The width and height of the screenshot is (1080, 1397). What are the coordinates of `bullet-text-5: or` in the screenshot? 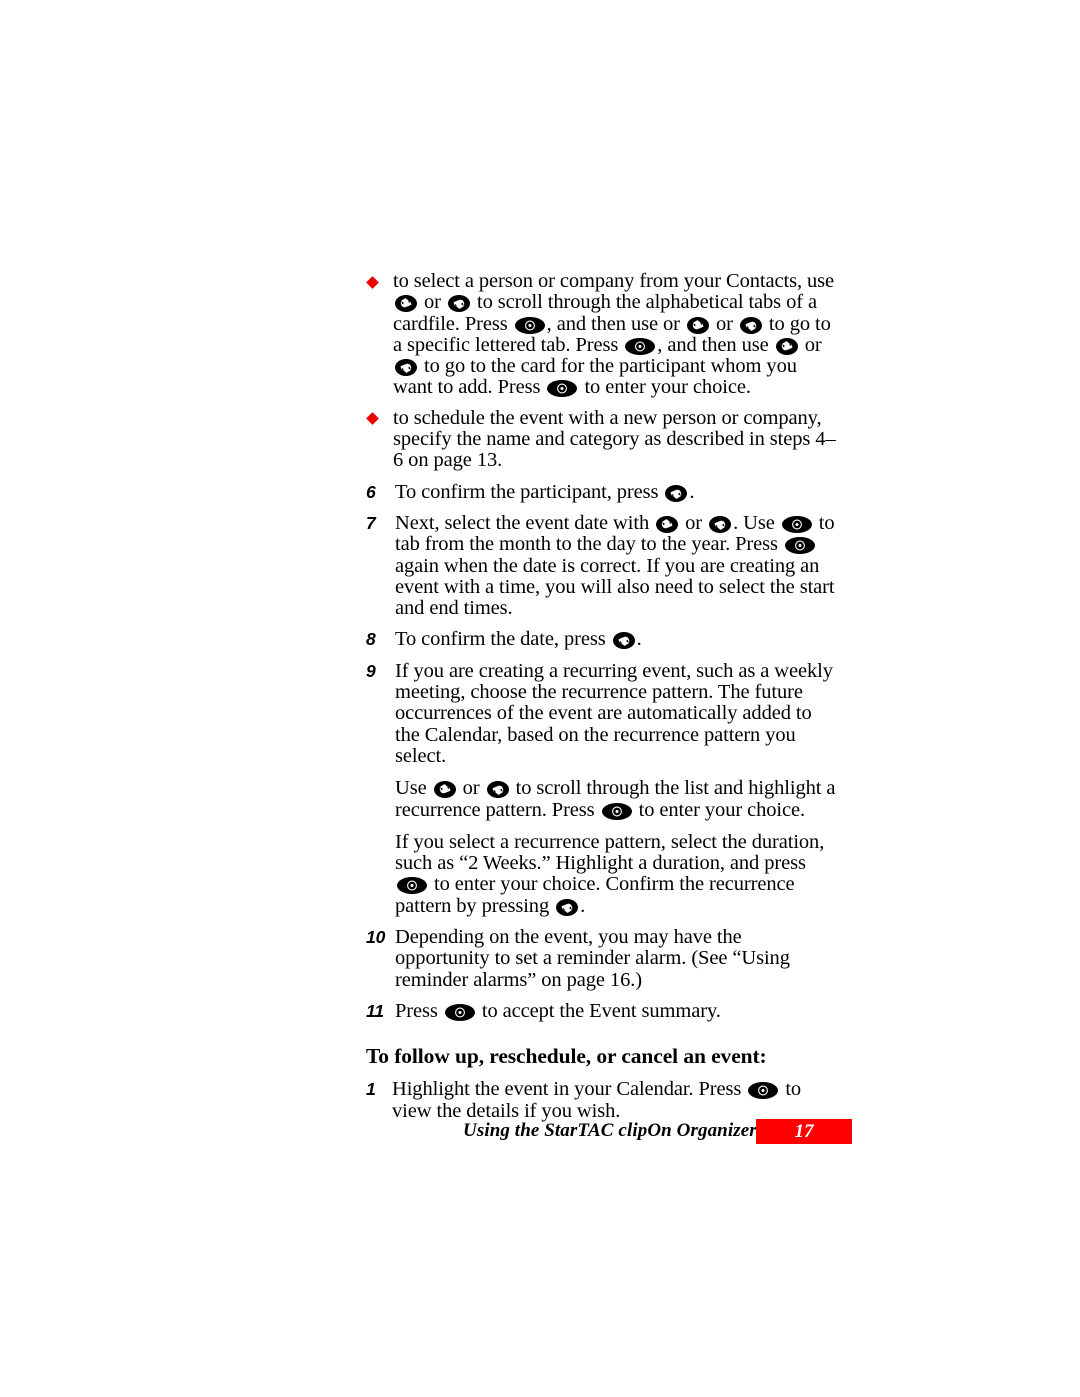 It's located at (671, 323).